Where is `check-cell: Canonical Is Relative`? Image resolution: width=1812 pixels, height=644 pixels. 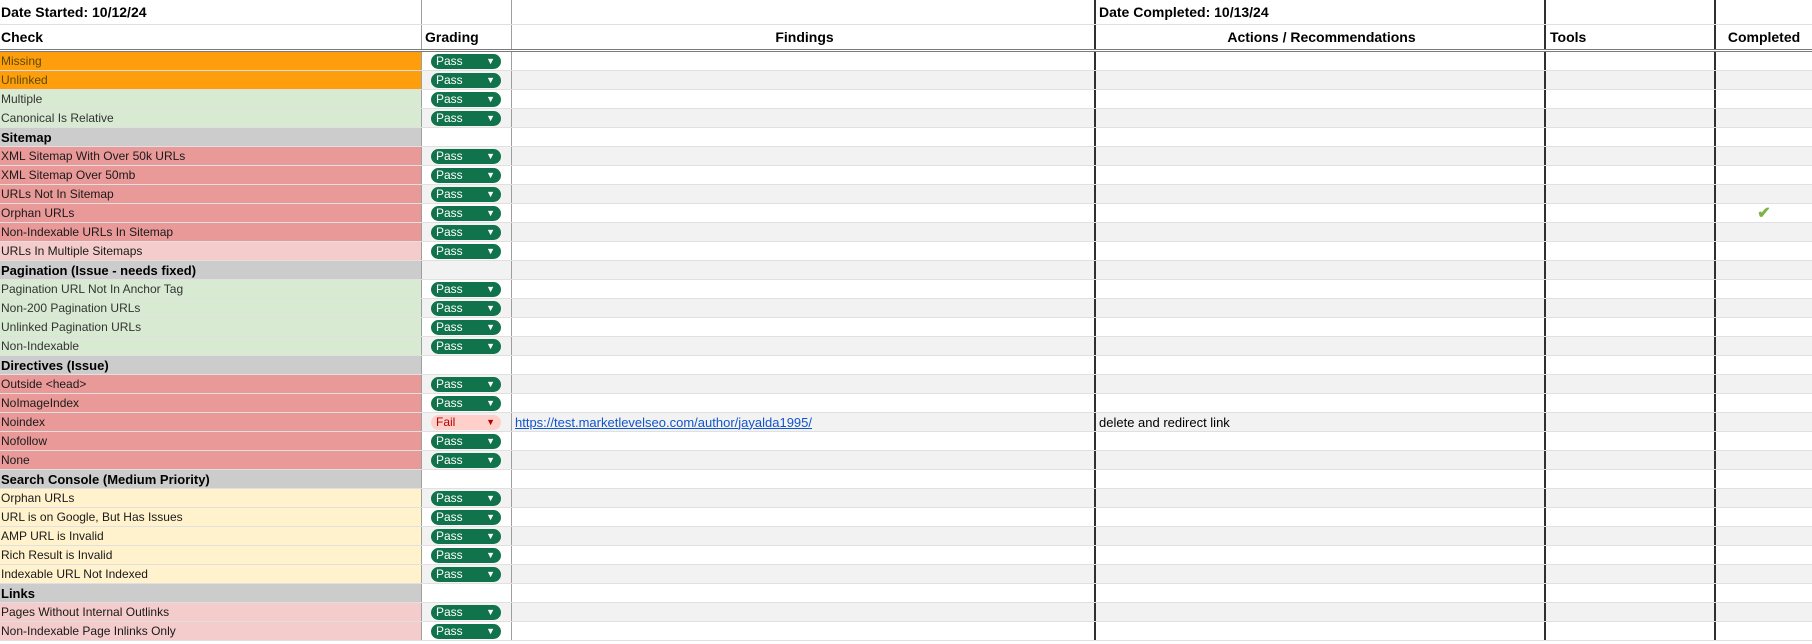 check-cell: Canonical Is Relative is located at coordinates (211, 118).